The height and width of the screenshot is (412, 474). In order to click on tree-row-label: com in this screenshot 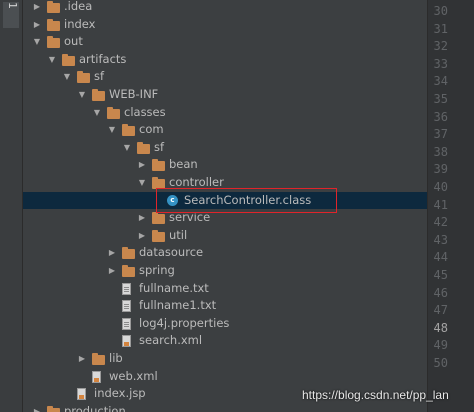, I will do `click(151, 129)`.